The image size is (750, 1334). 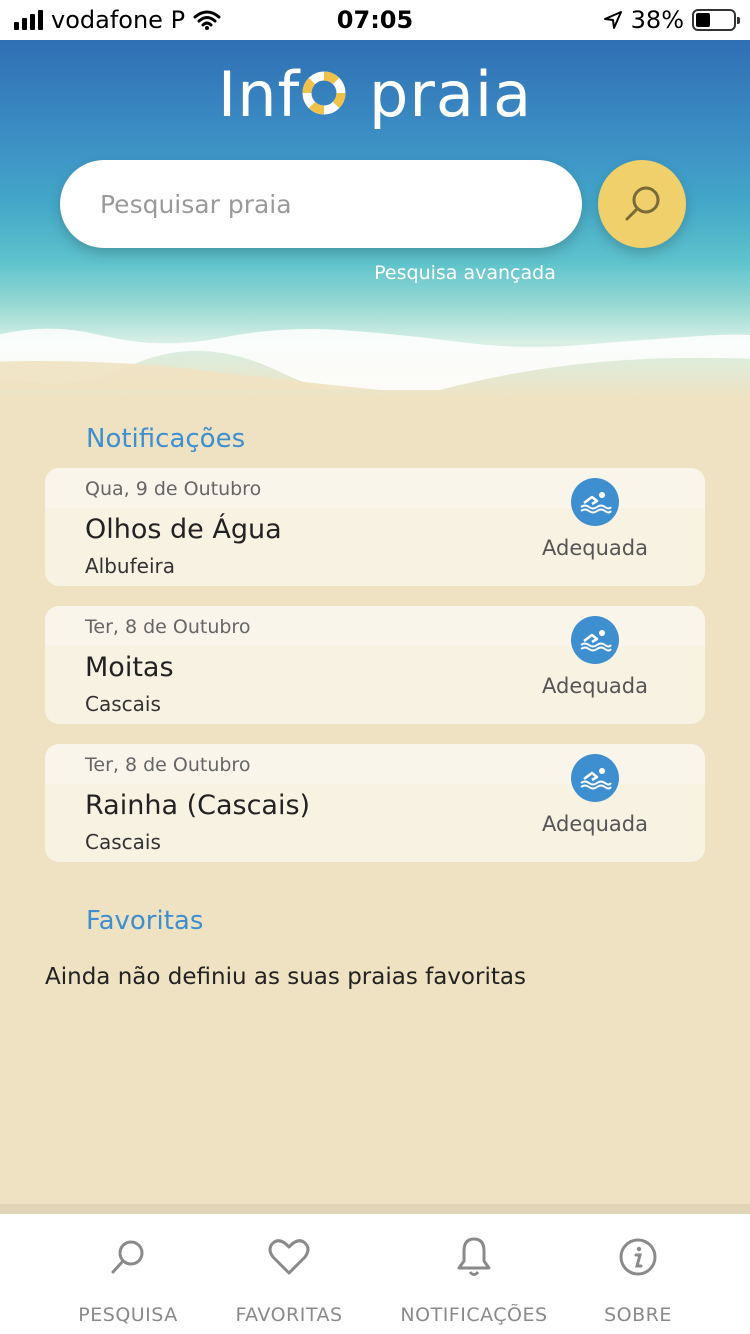 I want to click on beach-name: Moitas, so click(x=129, y=667).